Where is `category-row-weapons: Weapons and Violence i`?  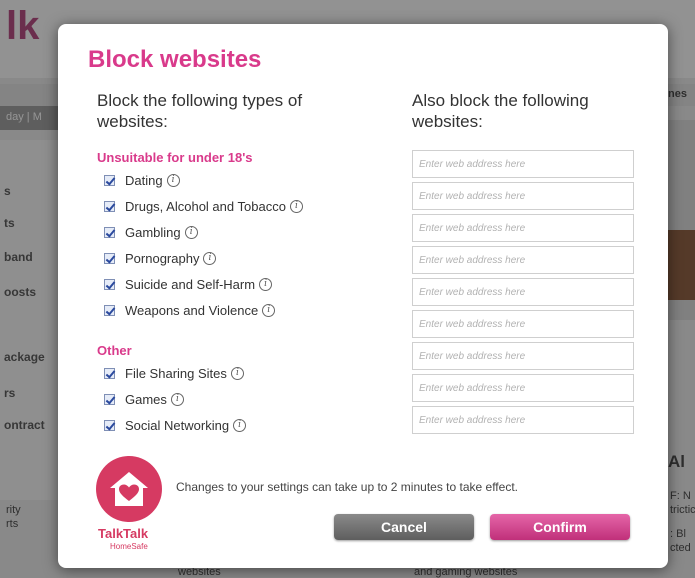 category-row-weapons: Weapons and Violence i is located at coordinates (190, 310).